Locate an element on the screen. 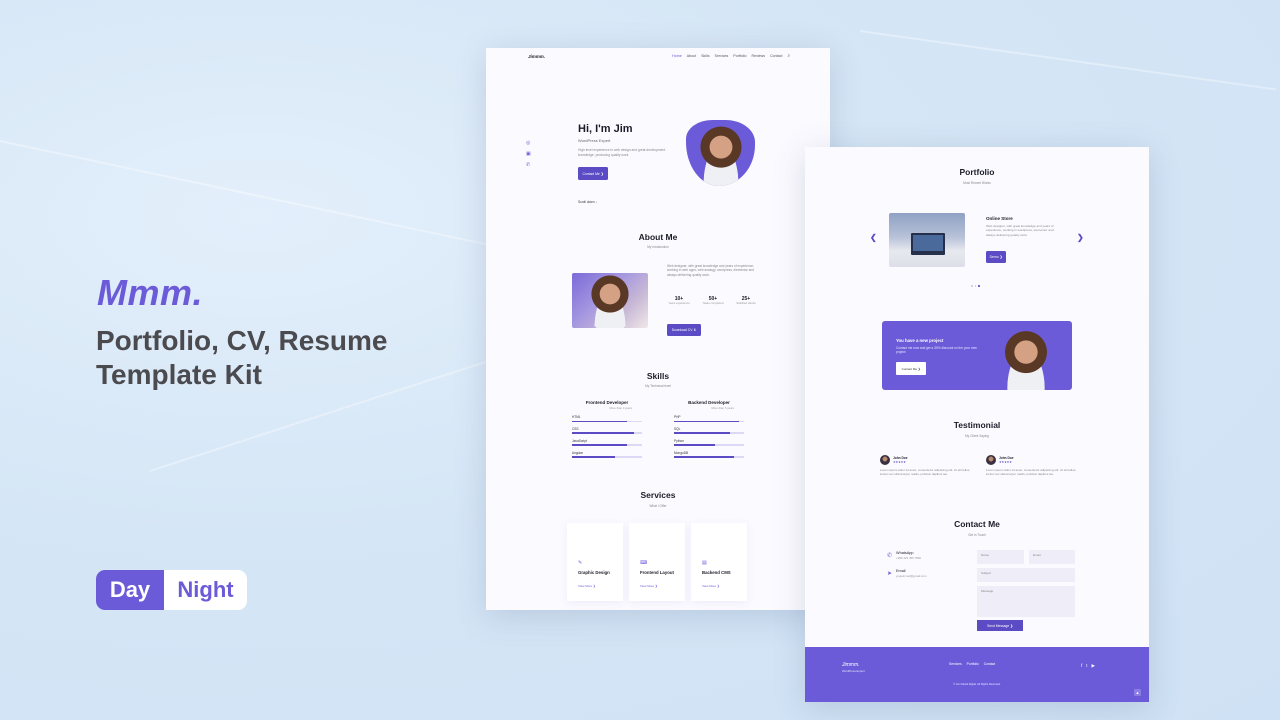 This screenshot has width=1280, height=720. carousel-dots is located at coordinates (975, 286).